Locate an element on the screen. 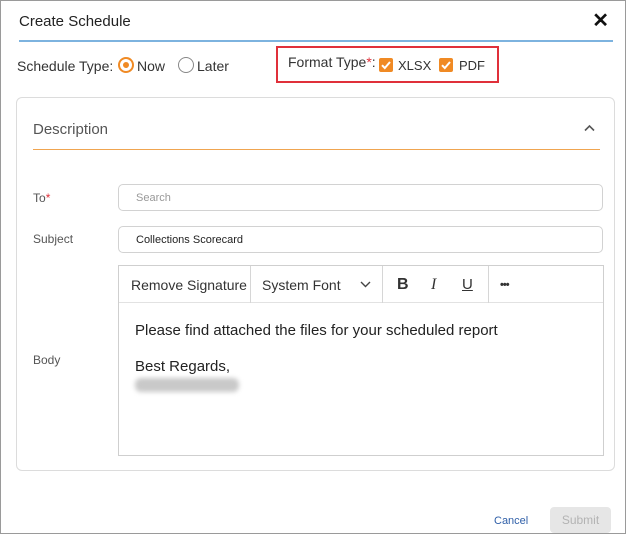  submit-button: Submit is located at coordinates (580, 520).